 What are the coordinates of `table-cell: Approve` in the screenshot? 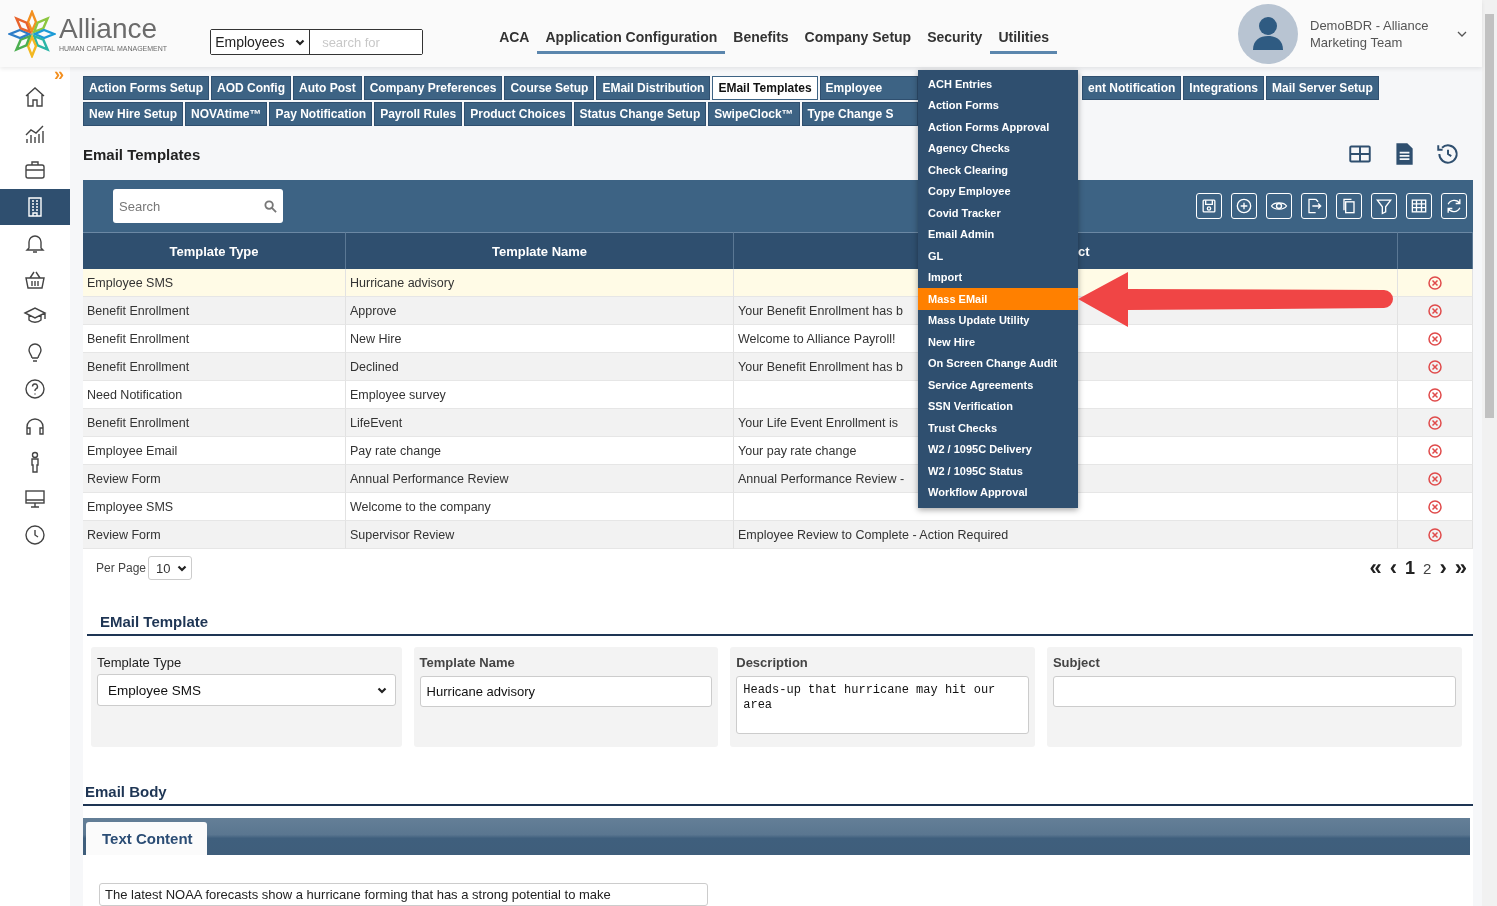 It's located at (540, 311).